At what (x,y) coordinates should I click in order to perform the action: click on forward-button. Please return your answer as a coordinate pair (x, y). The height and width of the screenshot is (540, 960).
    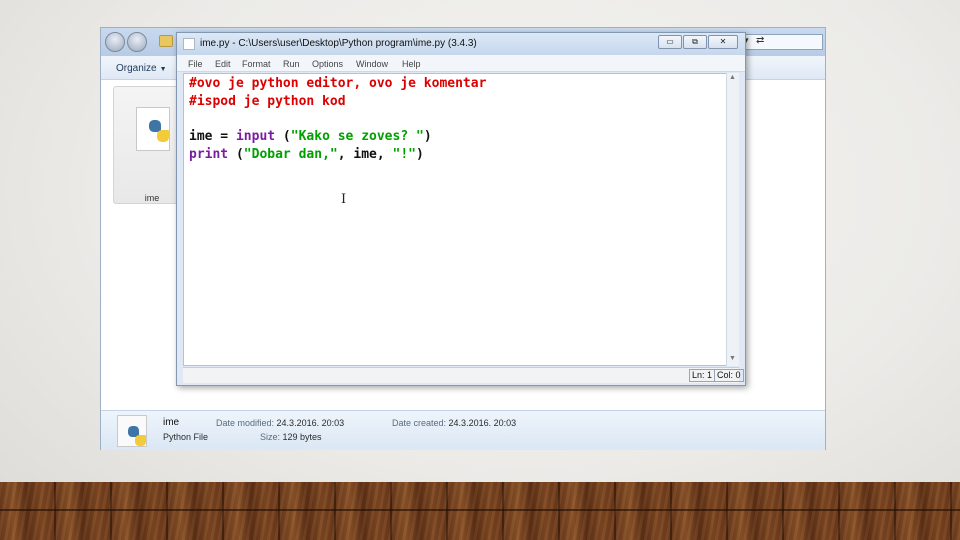
    Looking at the image, I should click on (137, 42).